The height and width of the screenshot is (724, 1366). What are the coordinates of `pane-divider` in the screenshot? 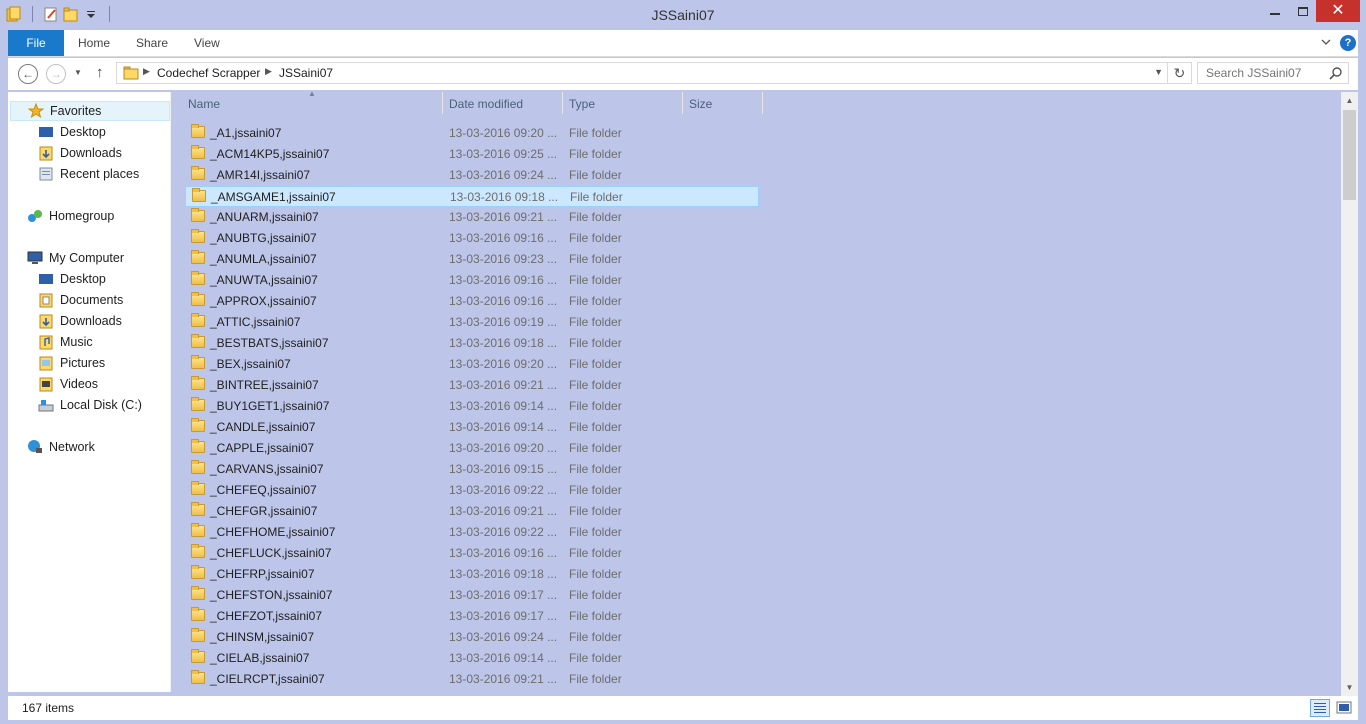 It's located at (170, 392).